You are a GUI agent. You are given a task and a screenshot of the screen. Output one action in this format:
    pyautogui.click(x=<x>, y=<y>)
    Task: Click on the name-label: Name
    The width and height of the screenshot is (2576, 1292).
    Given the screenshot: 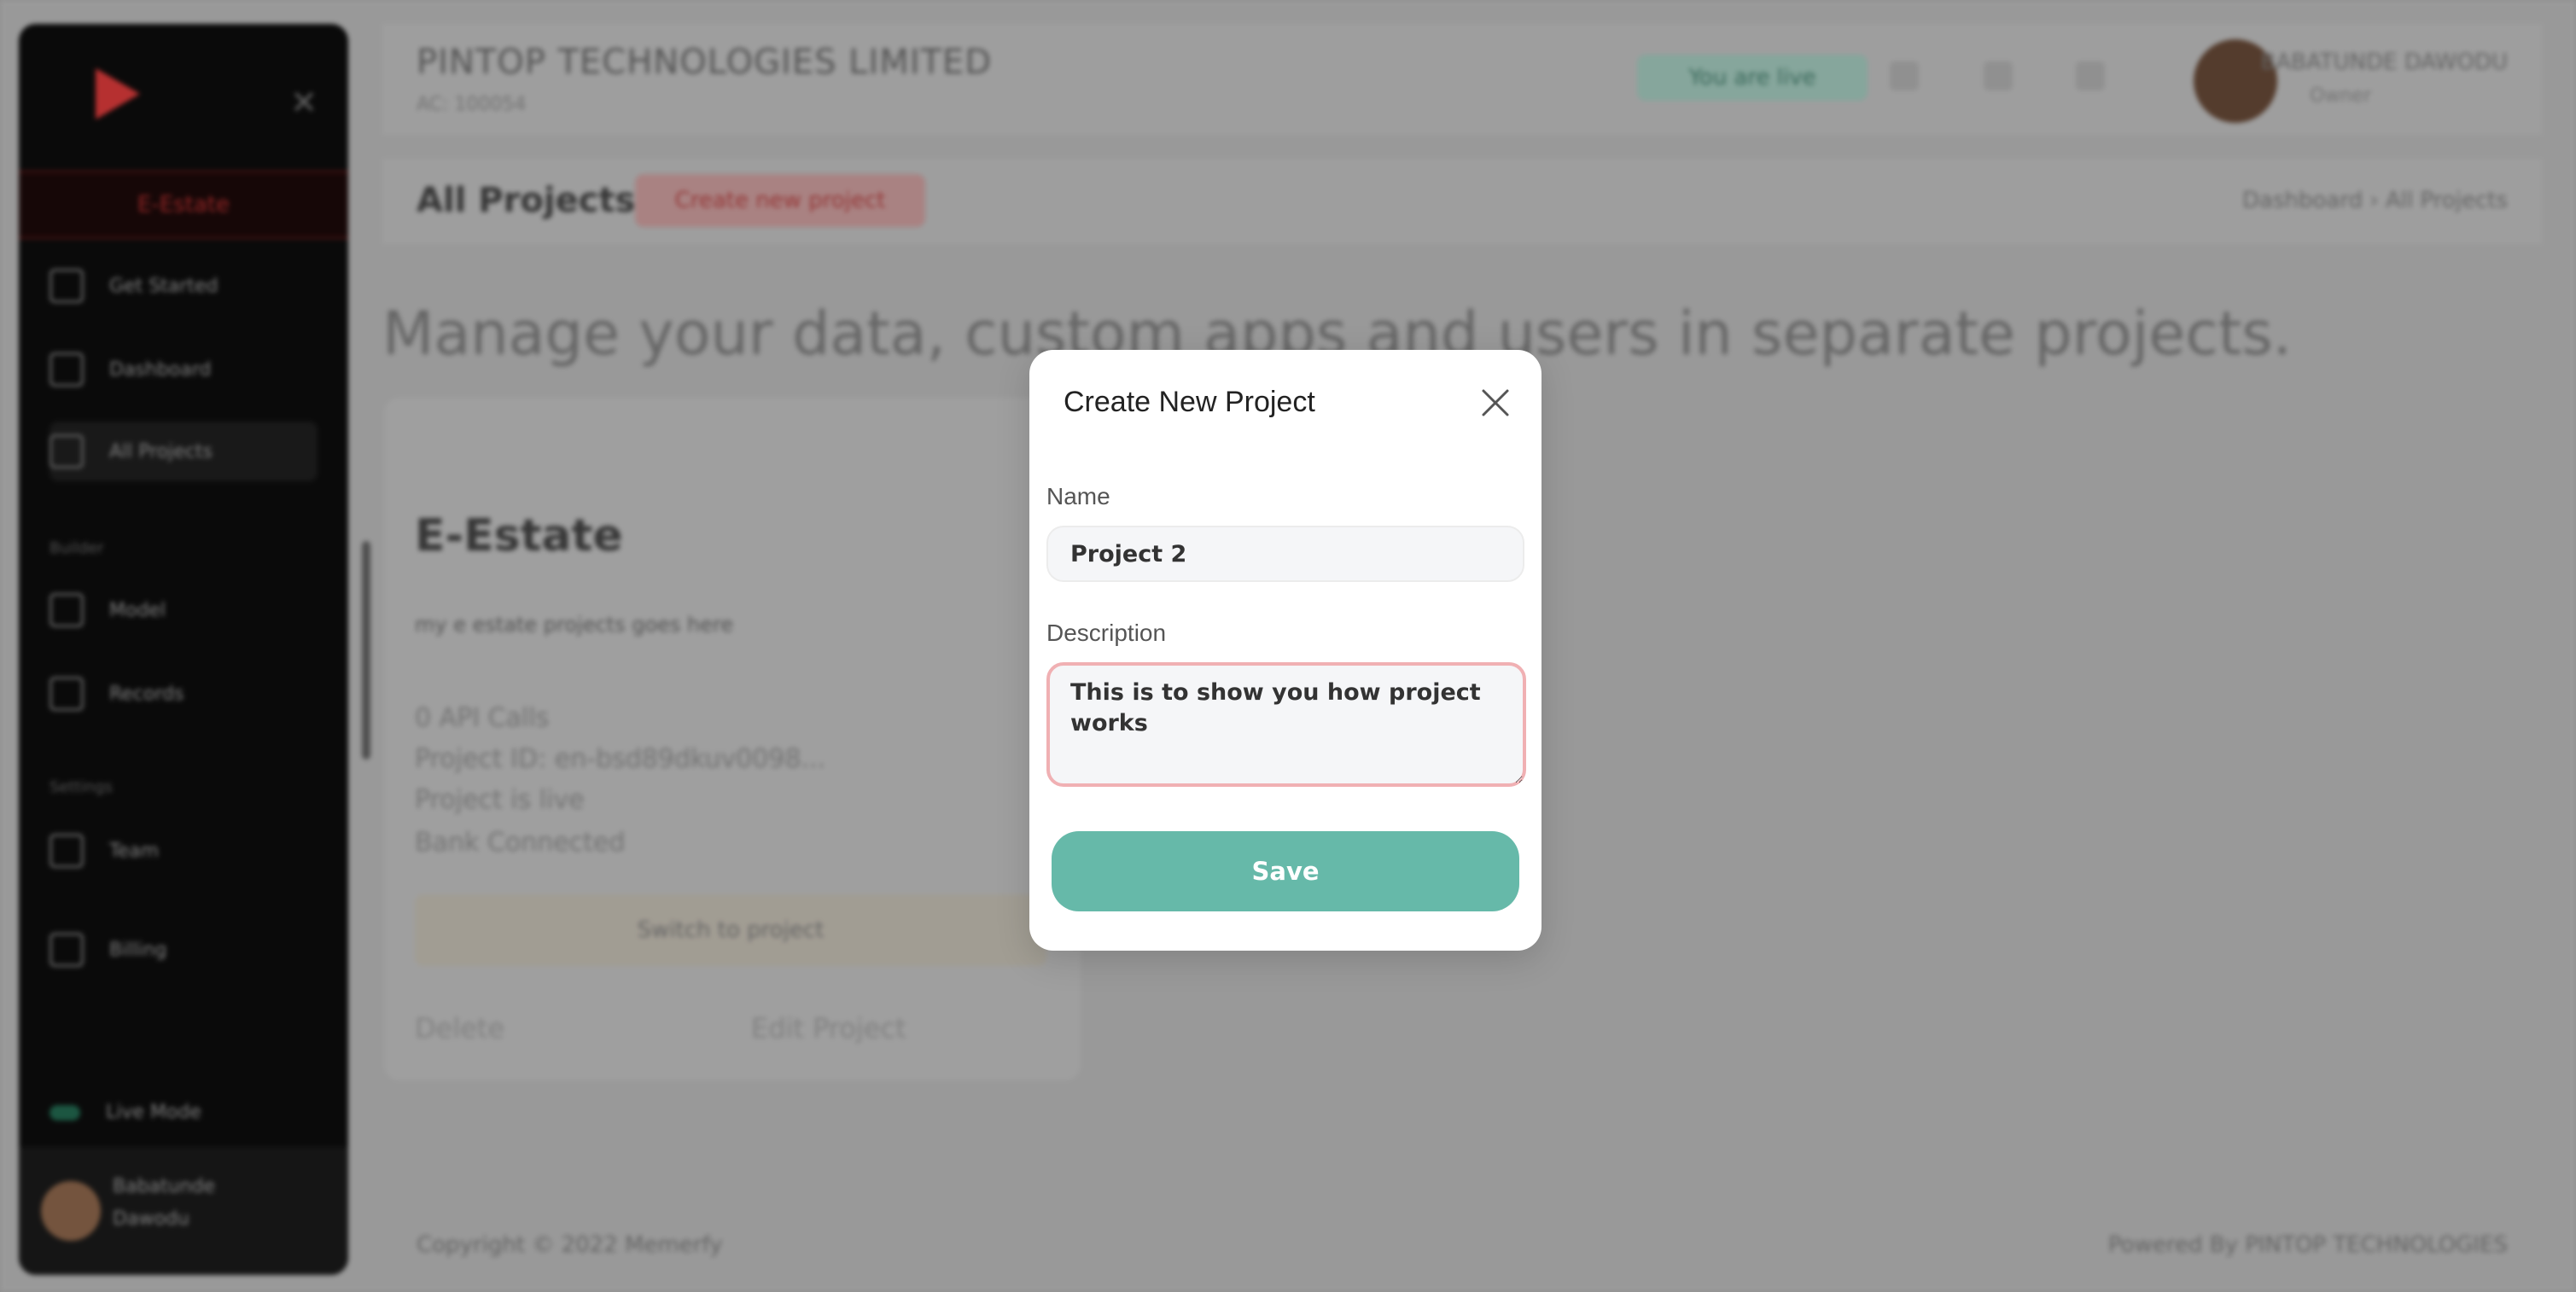 What is the action you would take?
    pyautogui.click(x=1078, y=496)
    